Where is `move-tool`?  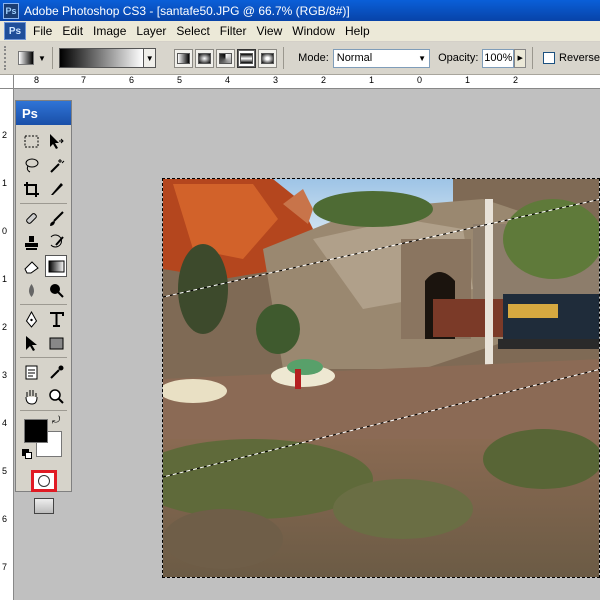 move-tool is located at coordinates (56, 141).